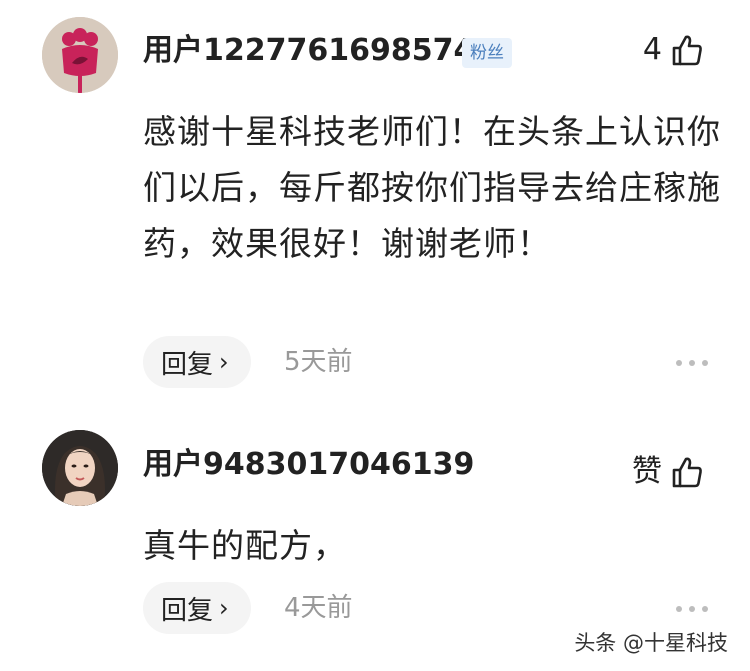  I want to click on fan-badge: 粉丝, so click(487, 53).